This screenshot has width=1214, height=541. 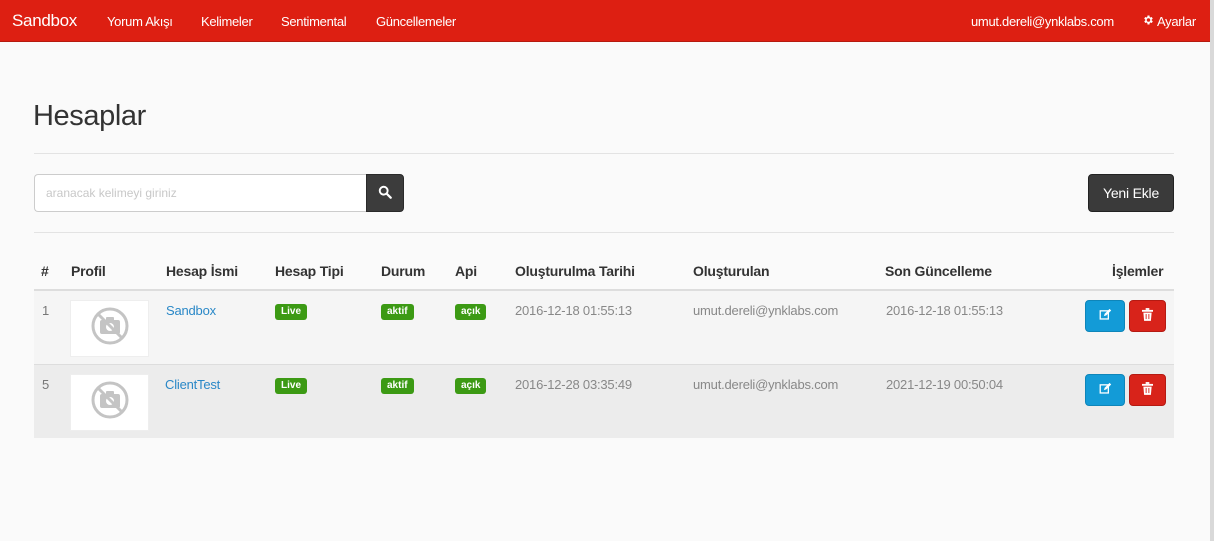 I want to click on search-button, so click(x=385, y=193).